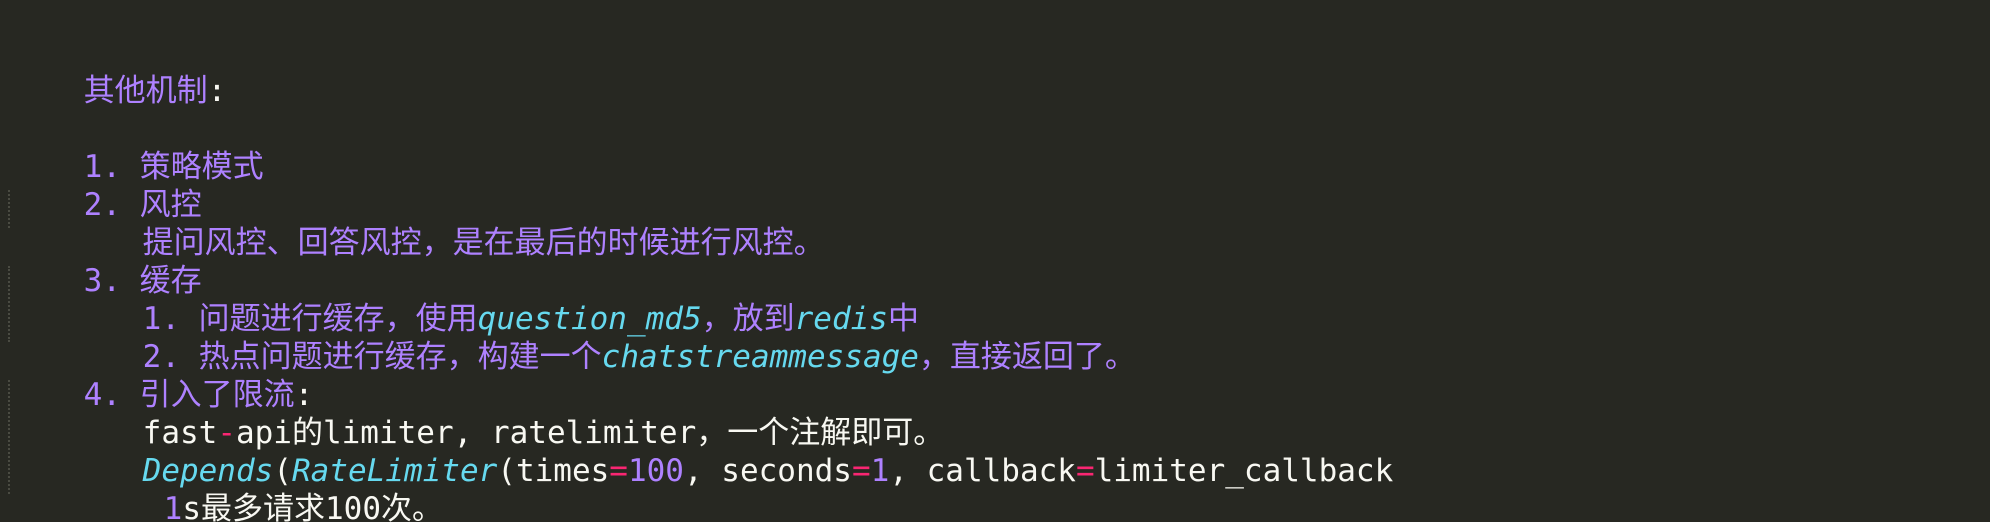 The width and height of the screenshot is (1990, 522). What do you see at coordinates (161, 375) in the screenshot?
I see `list-item-4: 4. 引入了限流:` at bounding box center [161, 375].